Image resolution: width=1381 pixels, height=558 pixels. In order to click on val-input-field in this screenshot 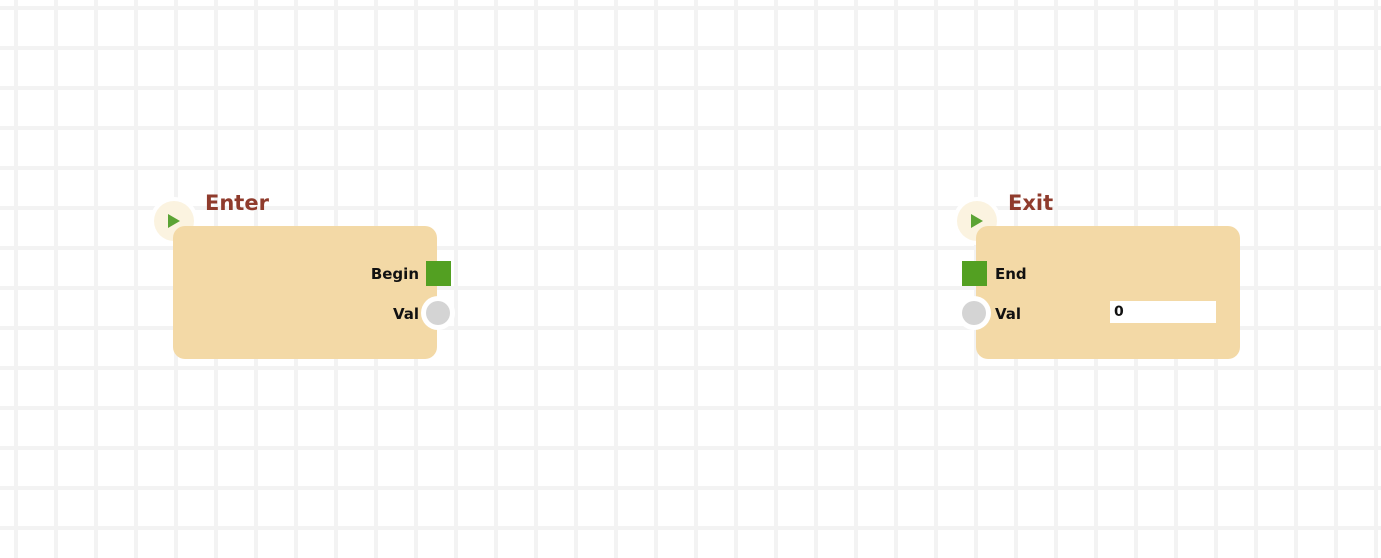, I will do `click(1163, 312)`.